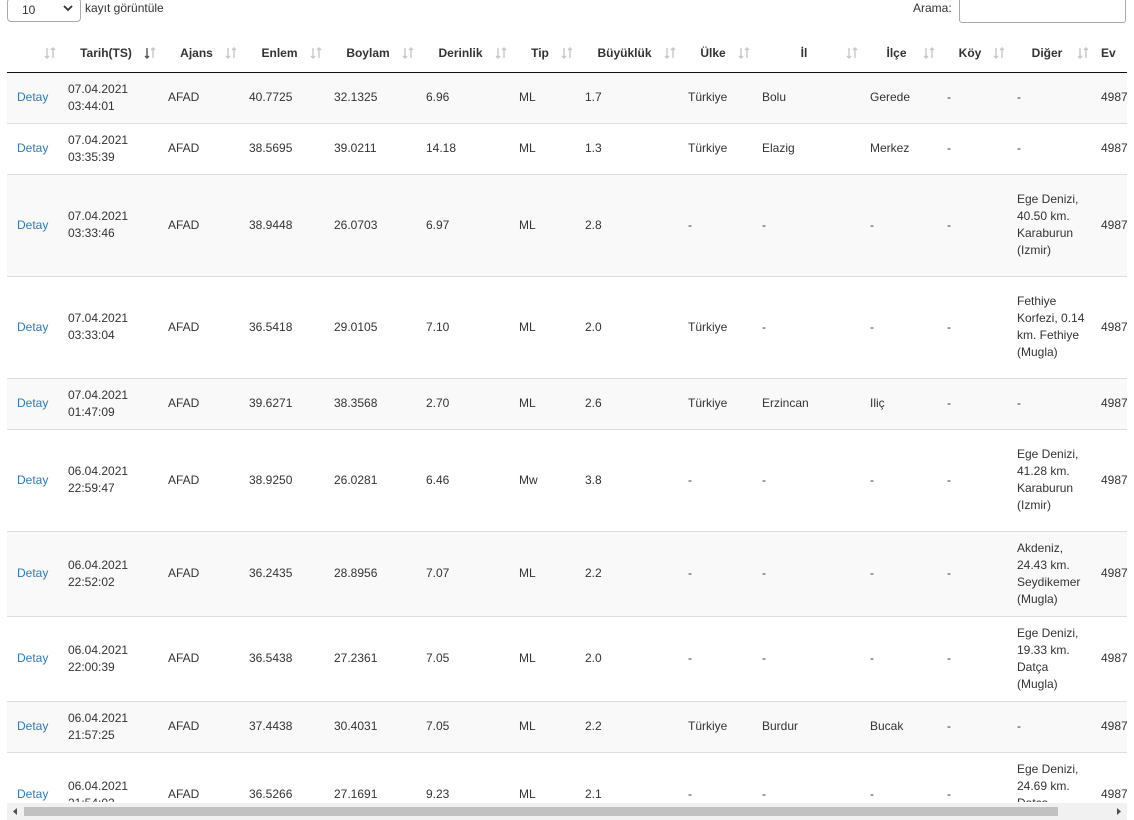 The width and height of the screenshot is (1134, 820). Describe the element at coordinates (902, 403) in the screenshot. I see `district-cell: Iliç` at that location.